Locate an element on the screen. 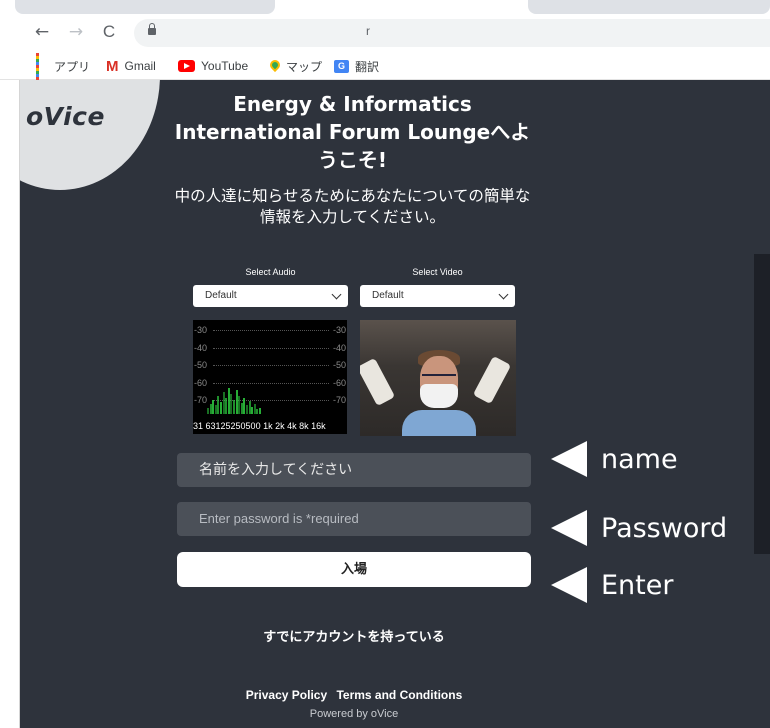  side-panel is located at coordinates (762, 404).